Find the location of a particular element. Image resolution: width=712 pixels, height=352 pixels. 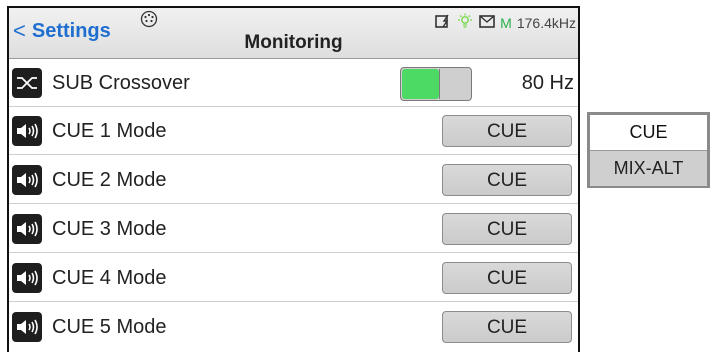

cue-1-mode-button: CUE is located at coordinates (507, 131).